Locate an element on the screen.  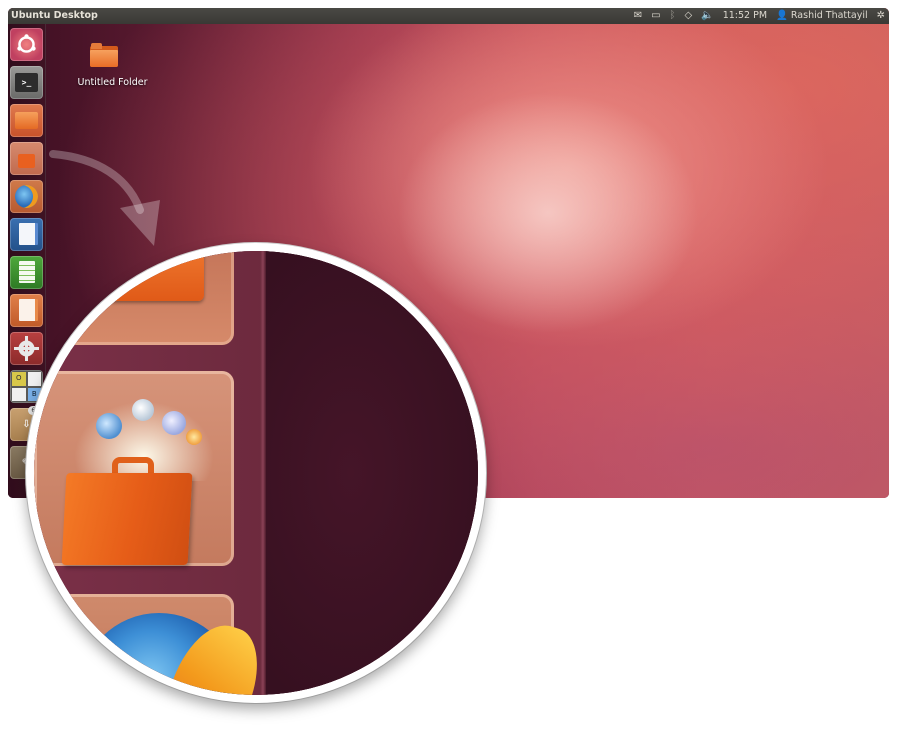
folder-icon is located at coordinates (26, 120).